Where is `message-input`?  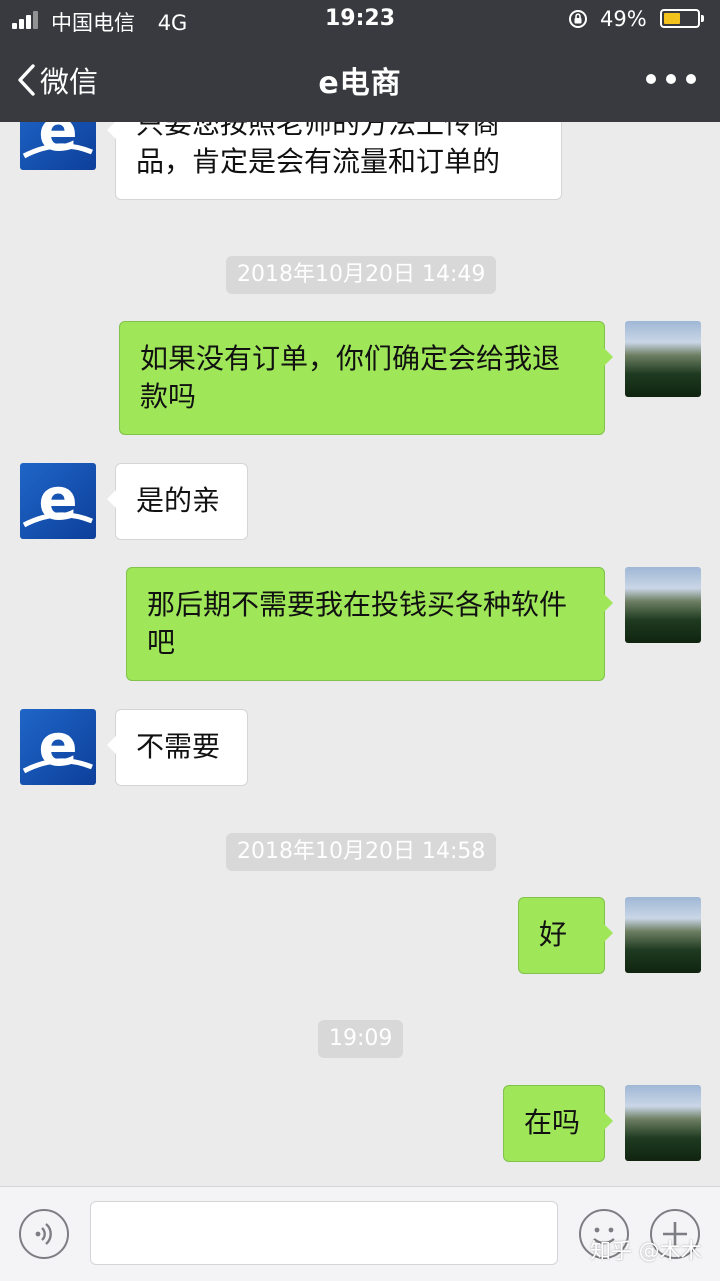
message-input is located at coordinates (324, 1233).